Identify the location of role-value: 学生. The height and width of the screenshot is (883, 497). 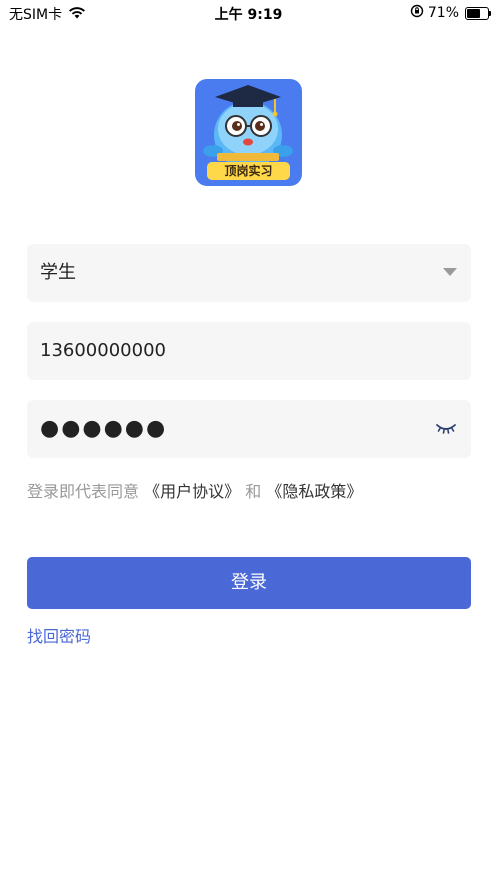
(58, 272).